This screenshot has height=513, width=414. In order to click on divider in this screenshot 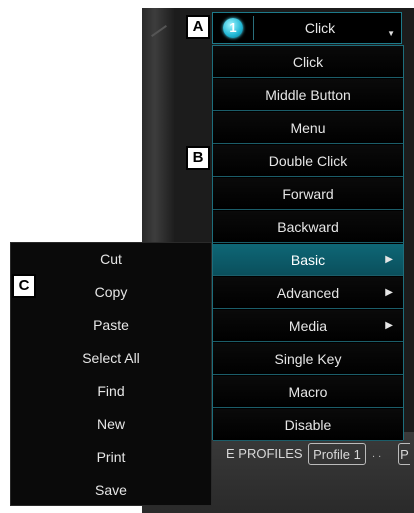, I will do `click(253, 28)`.